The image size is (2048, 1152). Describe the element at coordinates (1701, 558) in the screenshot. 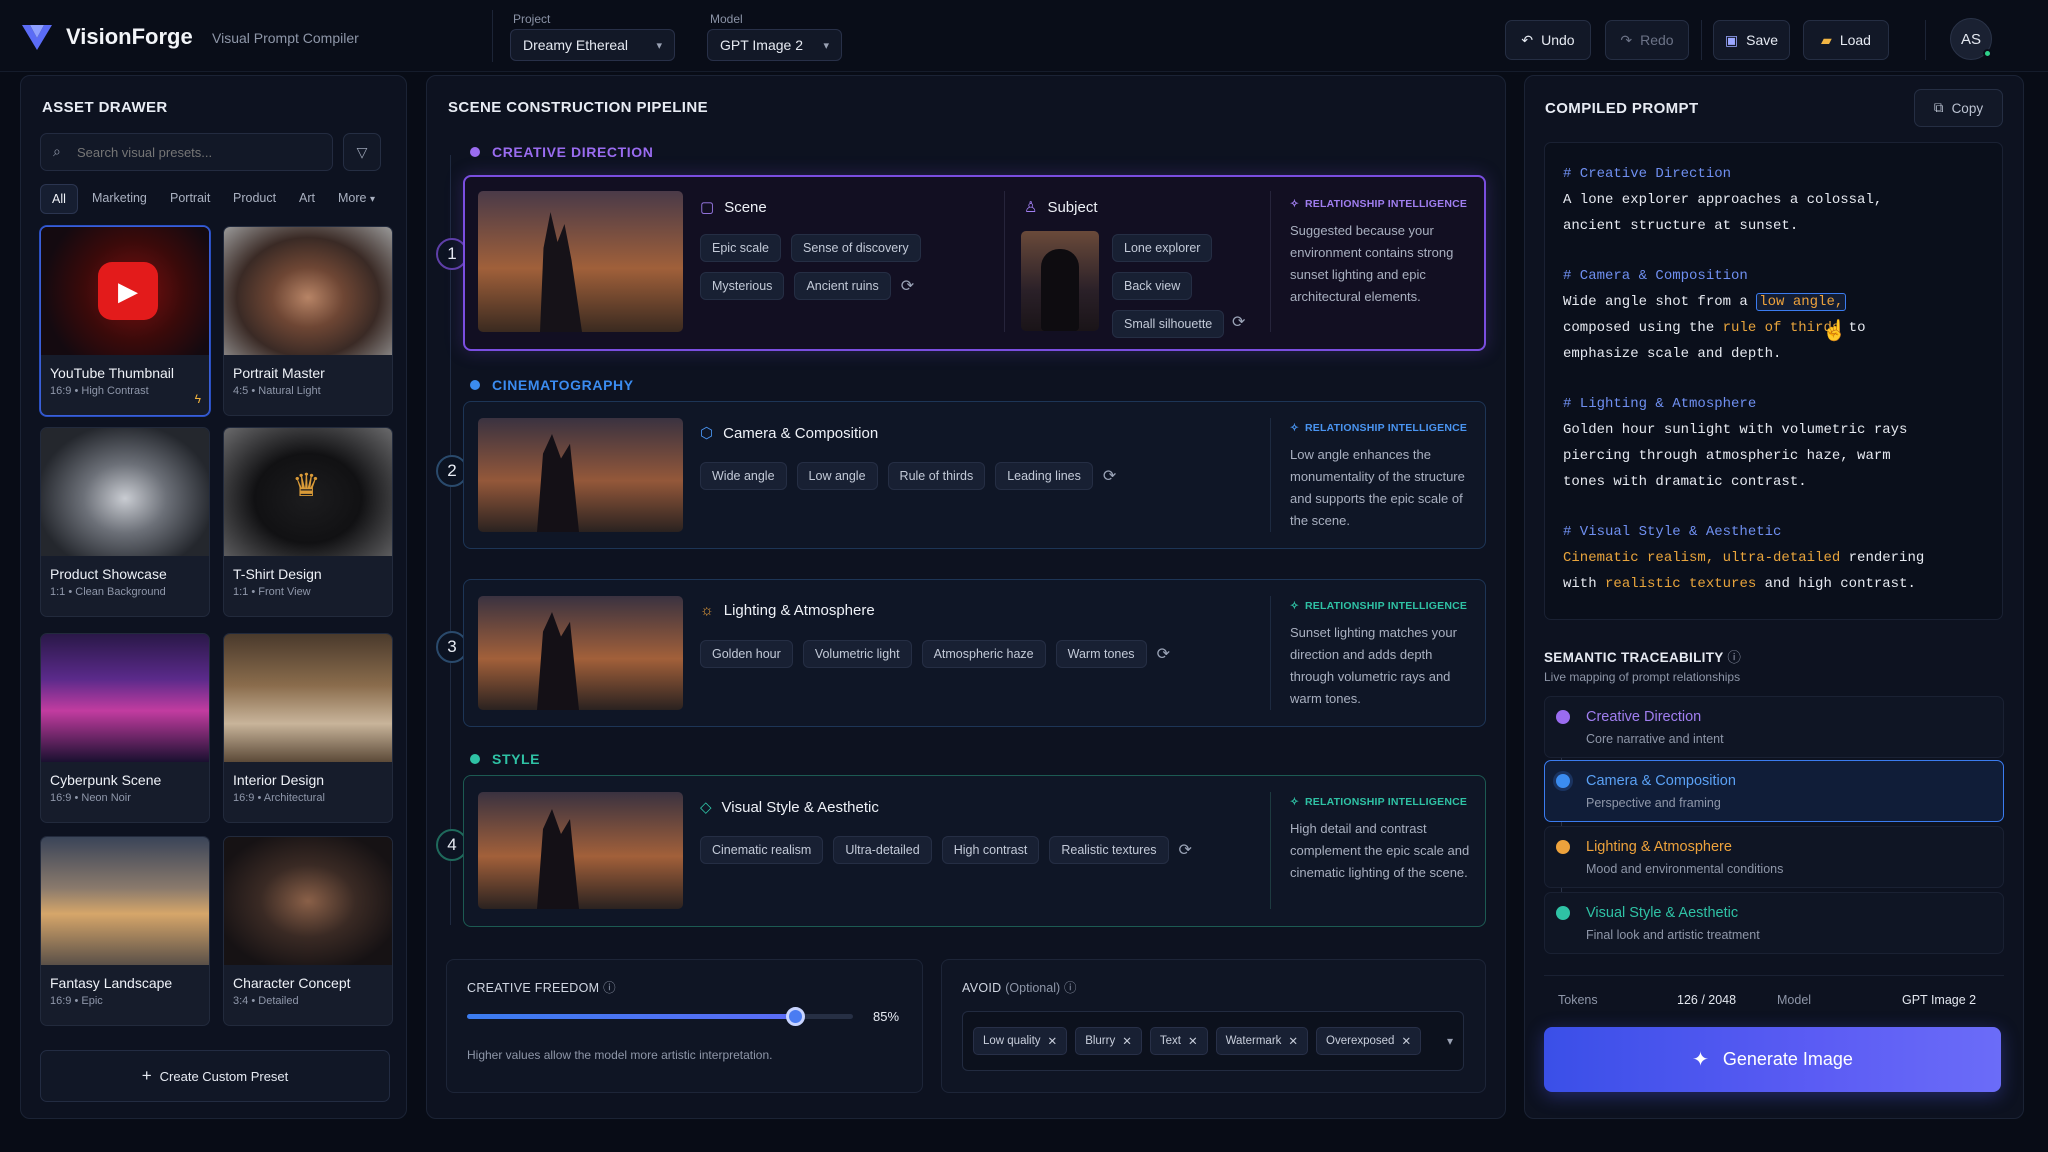

I see `highlighted-token: Cinematic realism, ultra-detailed` at that location.